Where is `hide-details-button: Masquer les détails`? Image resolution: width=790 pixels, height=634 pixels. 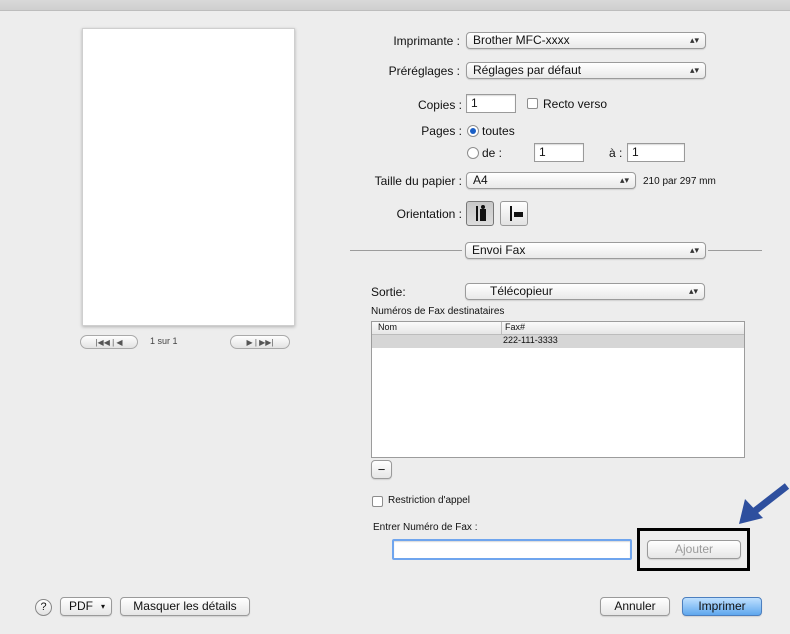
hide-details-button: Masquer les détails is located at coordinates (185, 606).